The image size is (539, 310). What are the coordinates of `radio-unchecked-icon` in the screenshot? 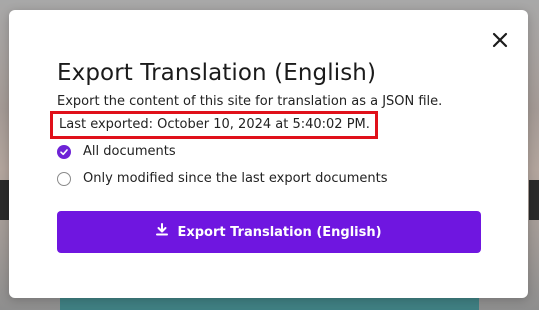 It's located at (64, 178).